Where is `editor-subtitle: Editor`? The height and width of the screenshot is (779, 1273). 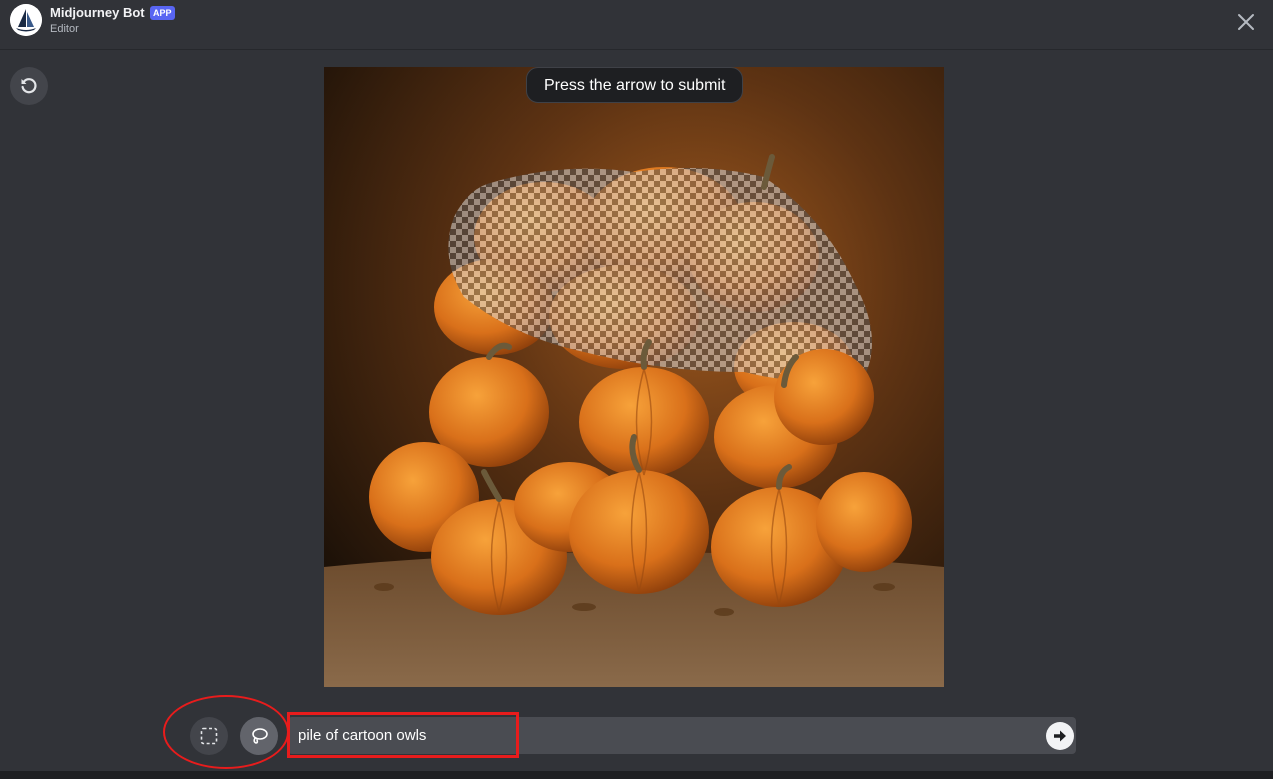 editor-subtitle: Editor is located at coordinates (64, 29).